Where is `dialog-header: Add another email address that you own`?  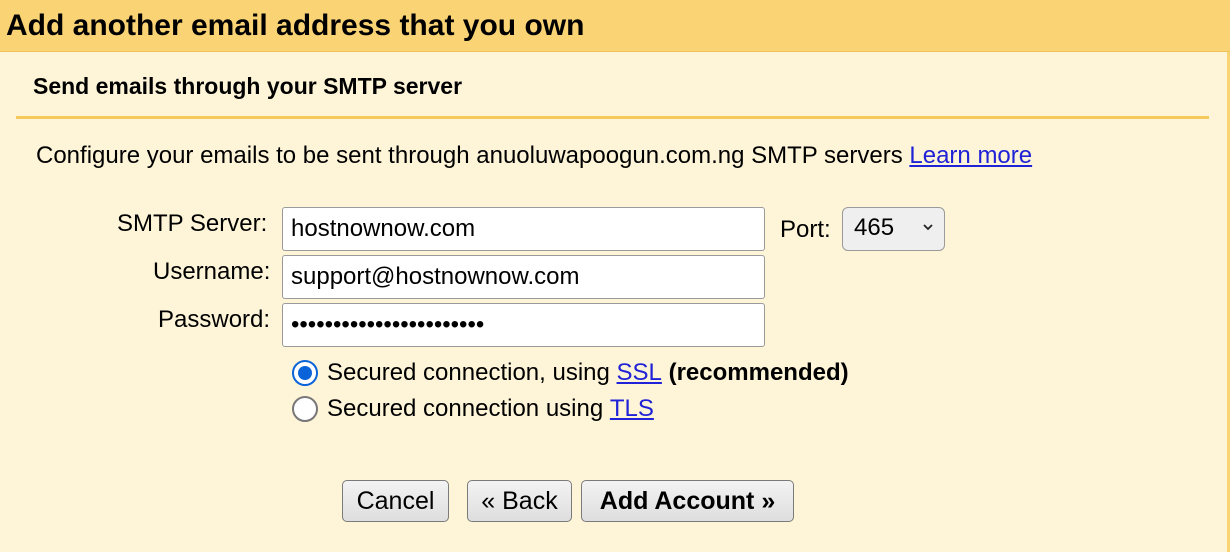
dialog-header: Add another email address that you own is located at coordinates (615, 26).